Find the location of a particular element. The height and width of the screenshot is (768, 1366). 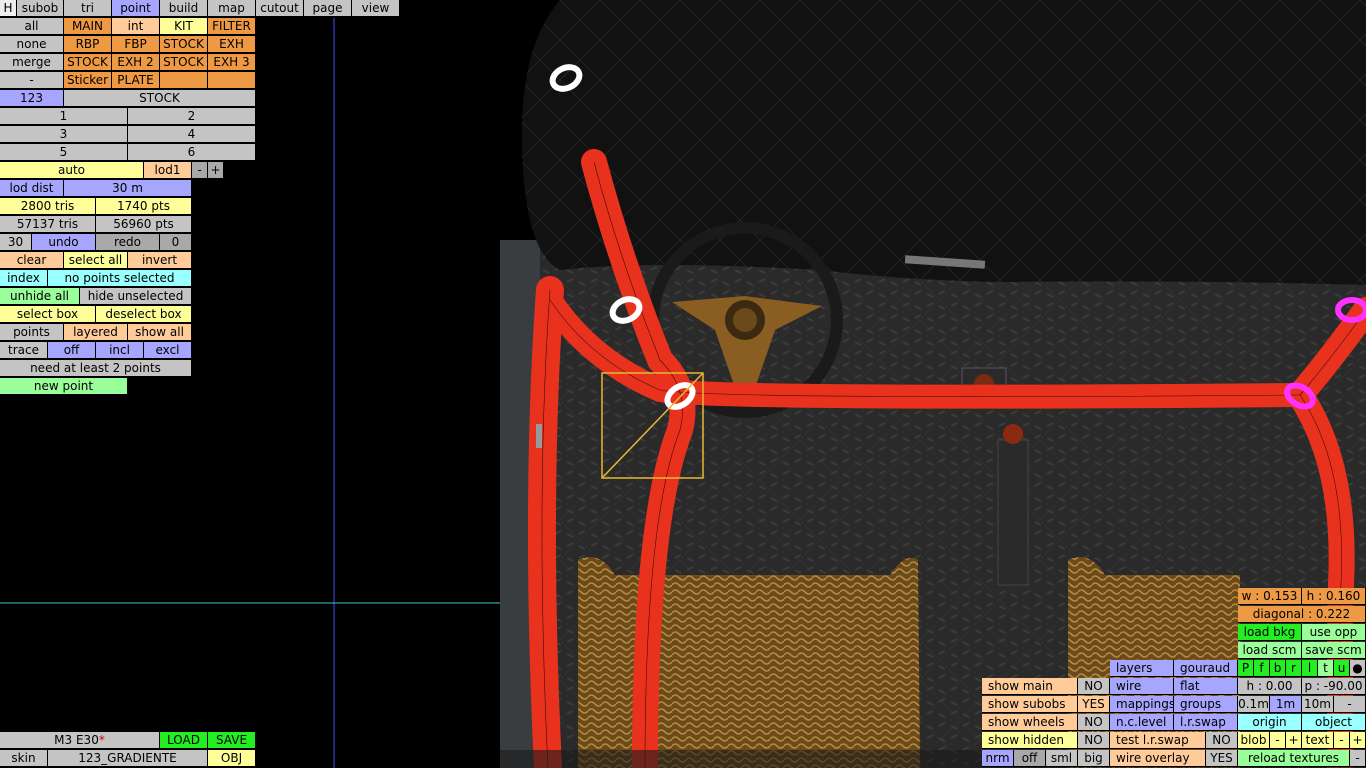

lod-auto: auto is located at coordinates (72, 170).